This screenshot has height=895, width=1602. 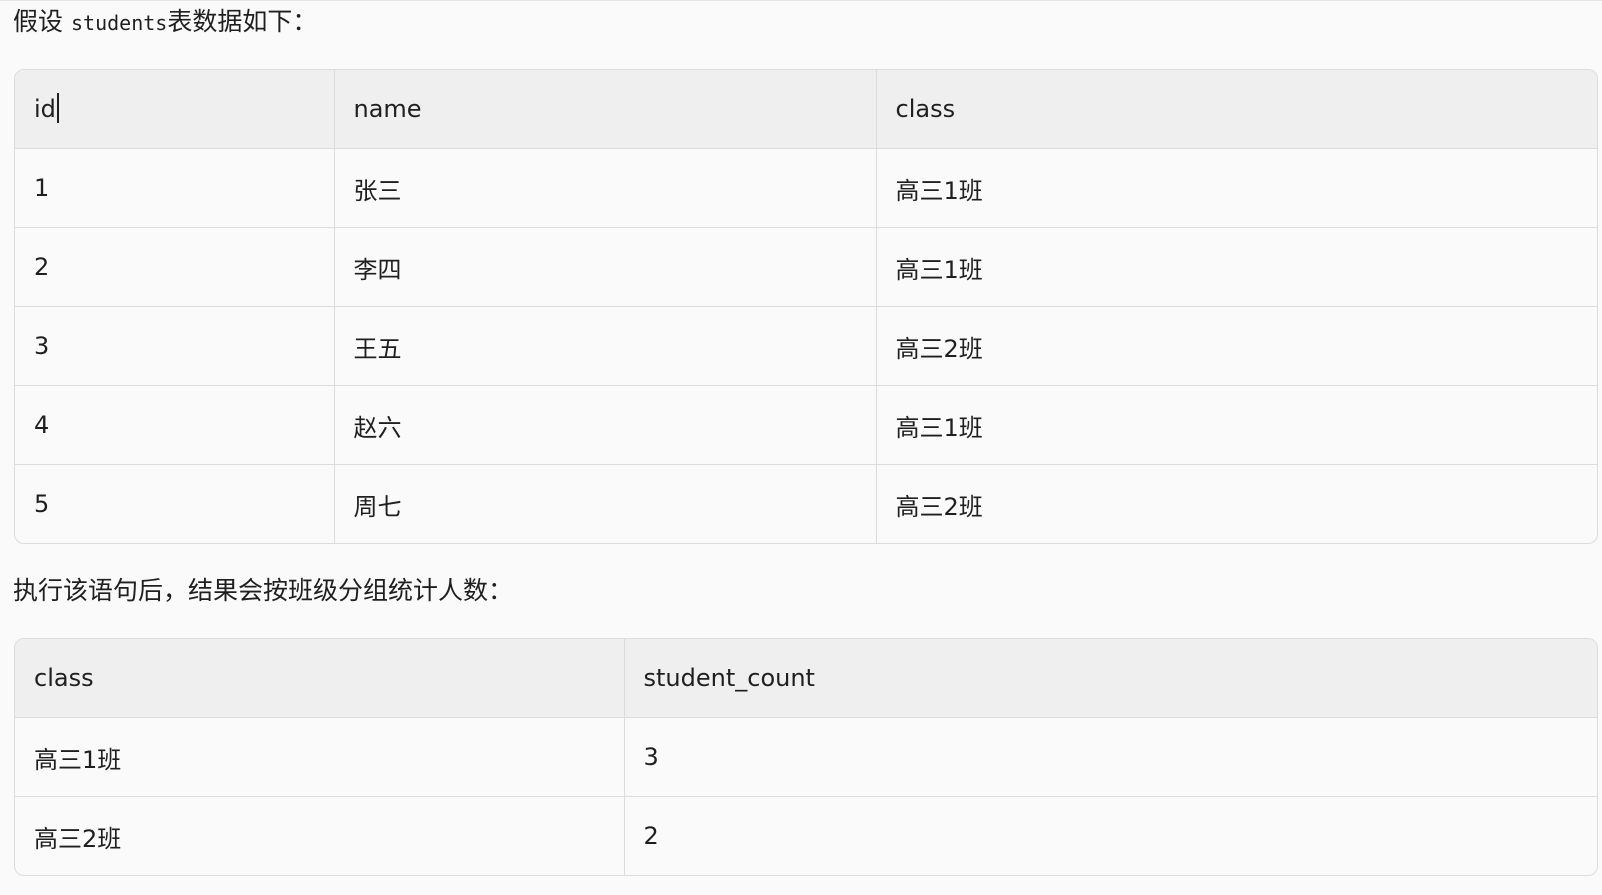 What do you see at coordinates (175, 267) in the screenshot?
I see `cell-id: 2` at bounding box center [175, 267].